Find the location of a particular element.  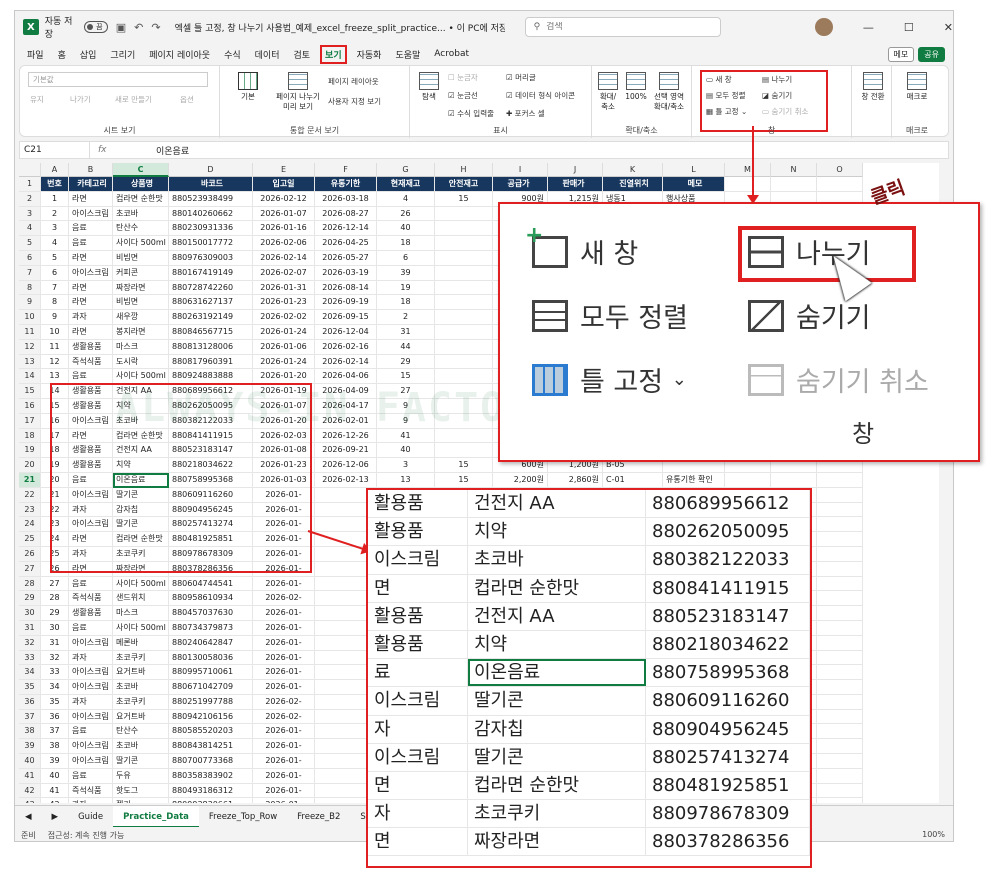

zoom-button: 확대/ 축소 is located at coordinates (608, 92).